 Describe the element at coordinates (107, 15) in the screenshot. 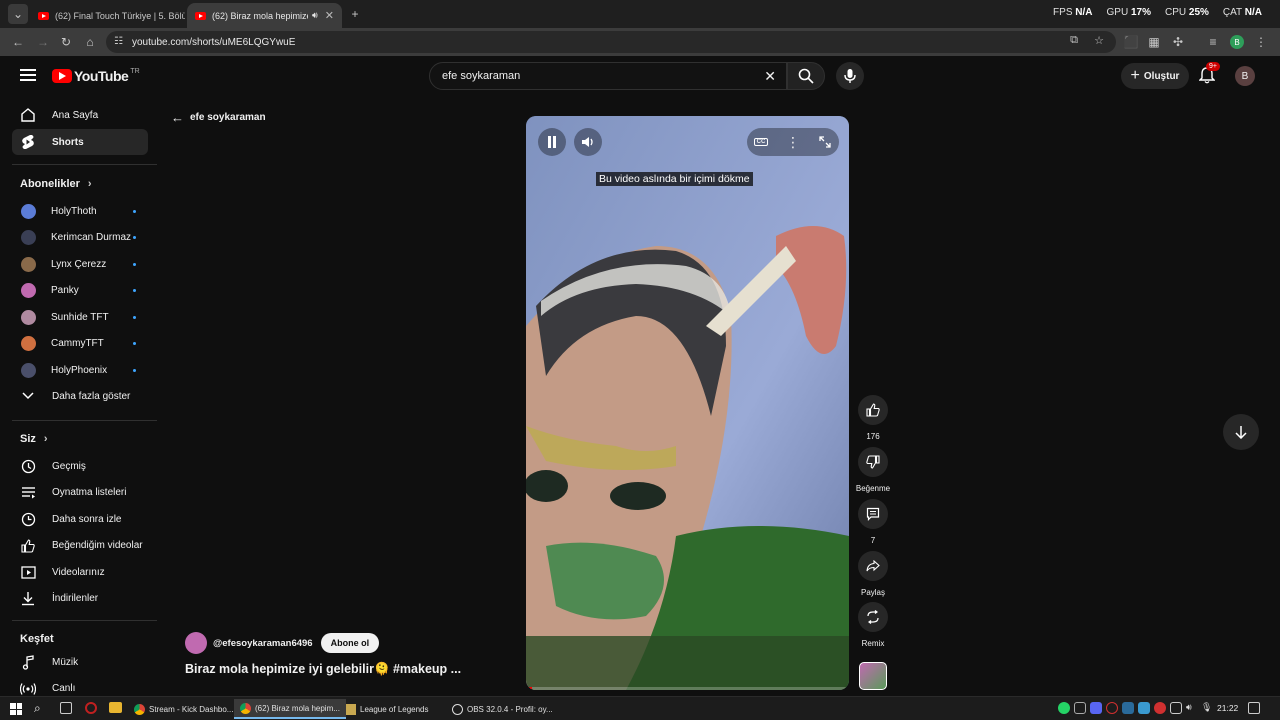

I see `browser-tab: (62) Final Touch Türkiye | 5. Bölüm ✕` at that location.